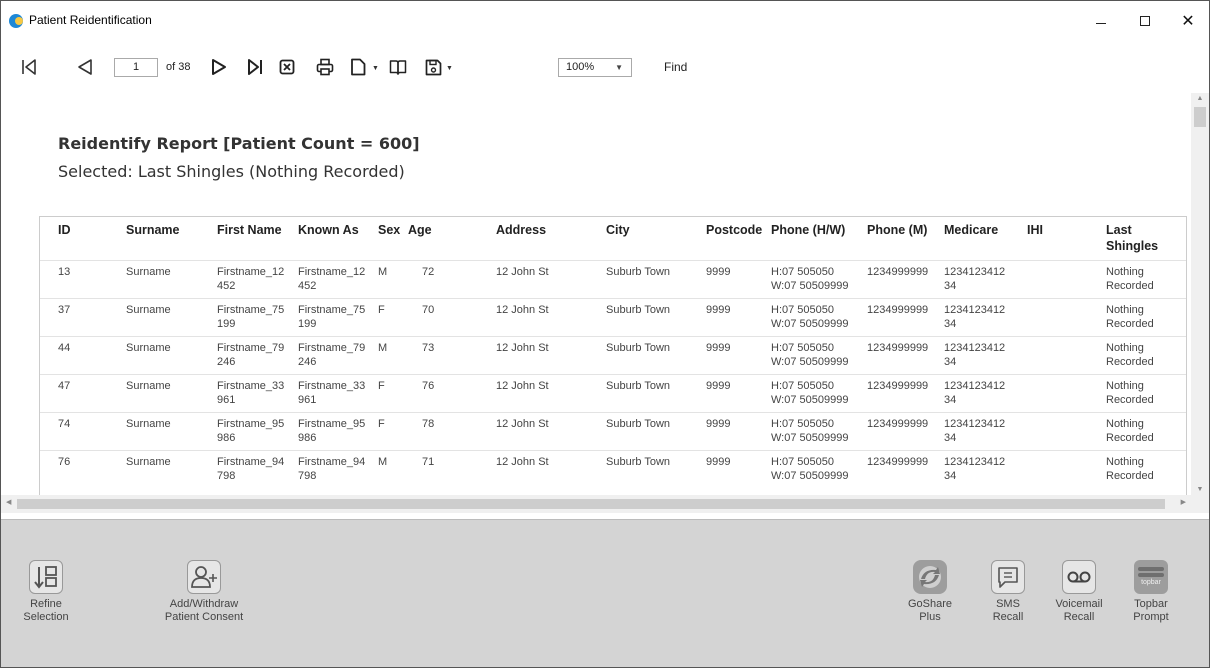 The image size is (1210, 668). Describe the element at coordinates (1079, 610) in the screenshot. I see `voicemail-recall-label: Voicemail Recall` at that location.